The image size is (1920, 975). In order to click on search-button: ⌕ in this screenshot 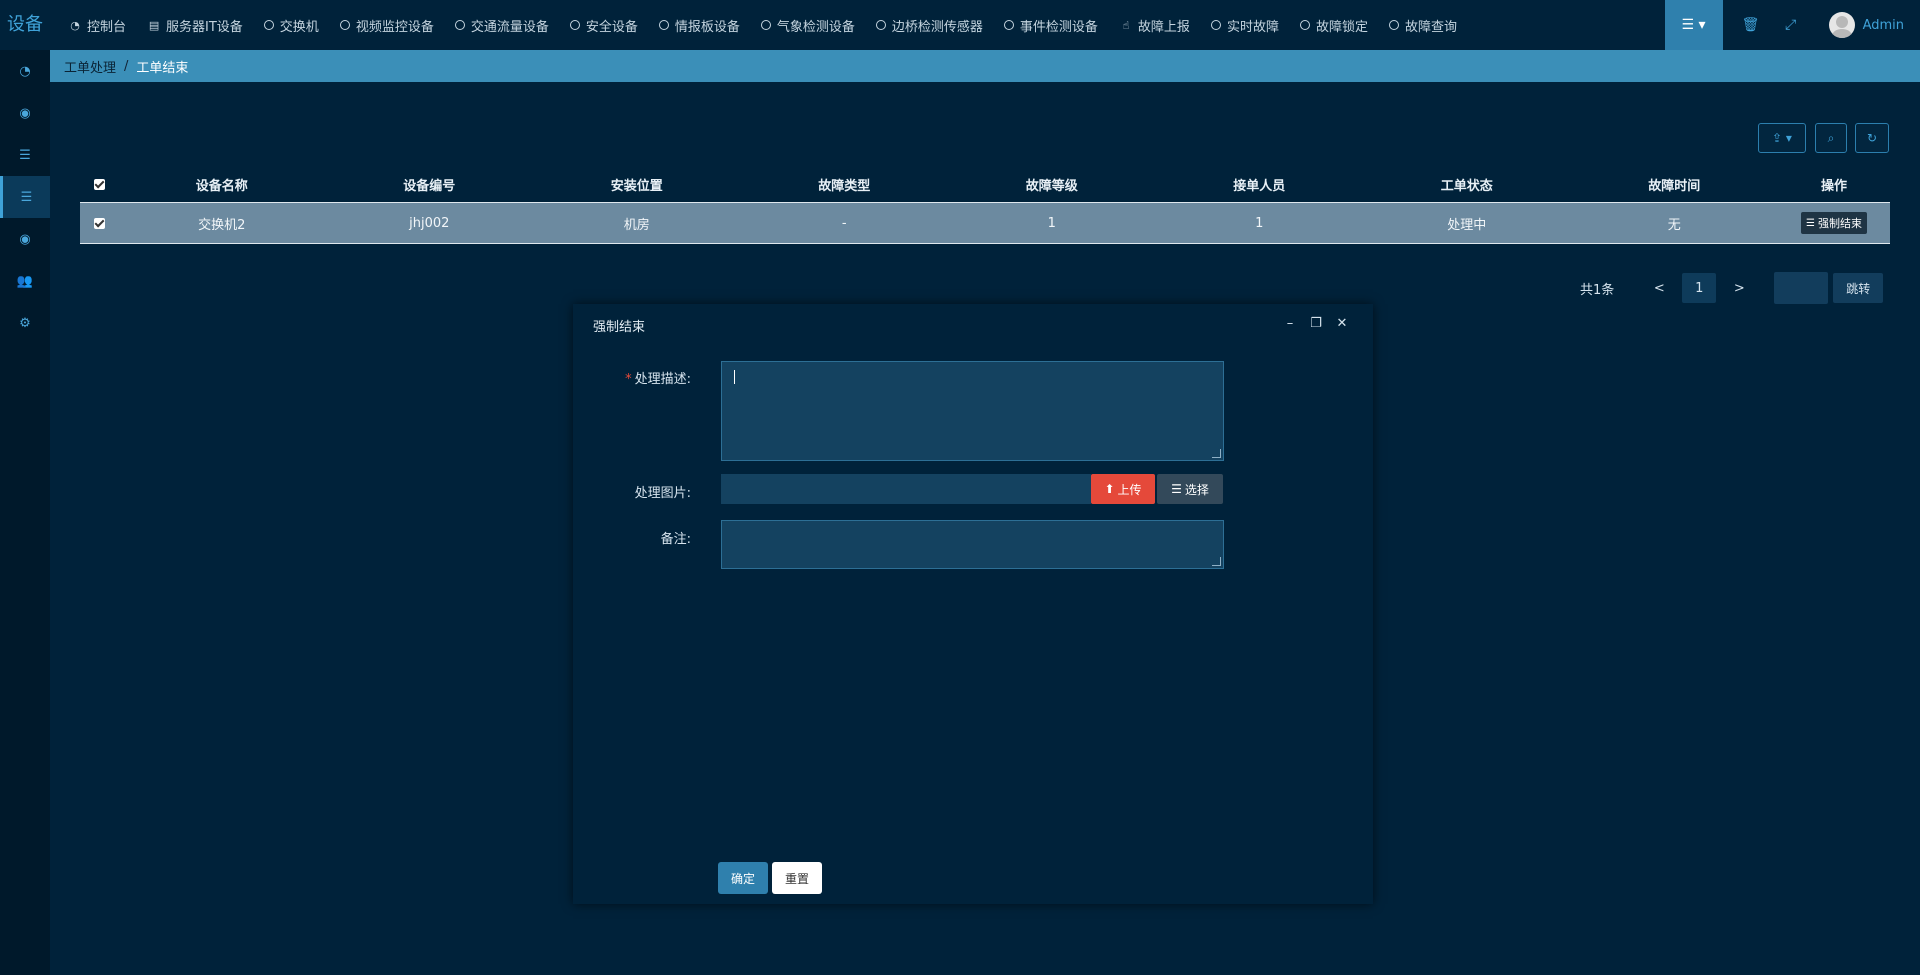, I will do `click(1831, 138)`.